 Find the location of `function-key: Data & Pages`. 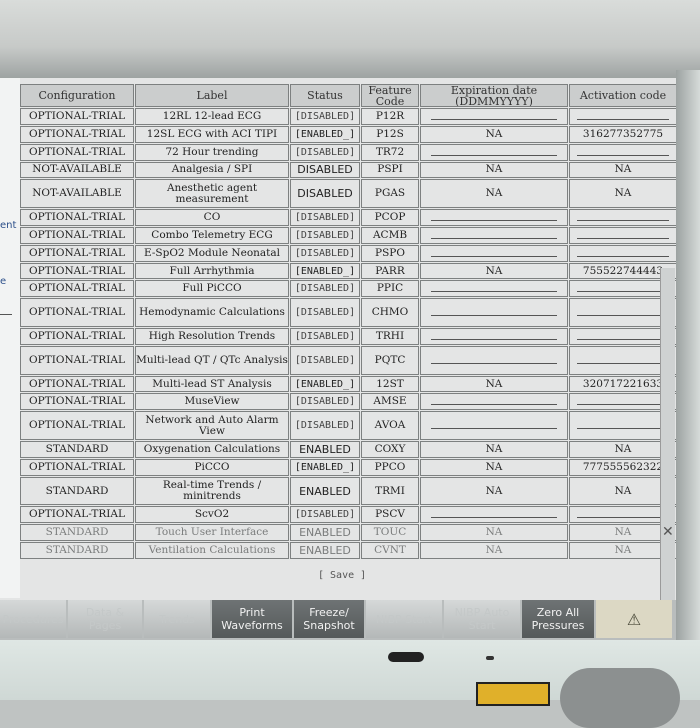

function-key: Data & Pages is located at coordinates (105, 619).